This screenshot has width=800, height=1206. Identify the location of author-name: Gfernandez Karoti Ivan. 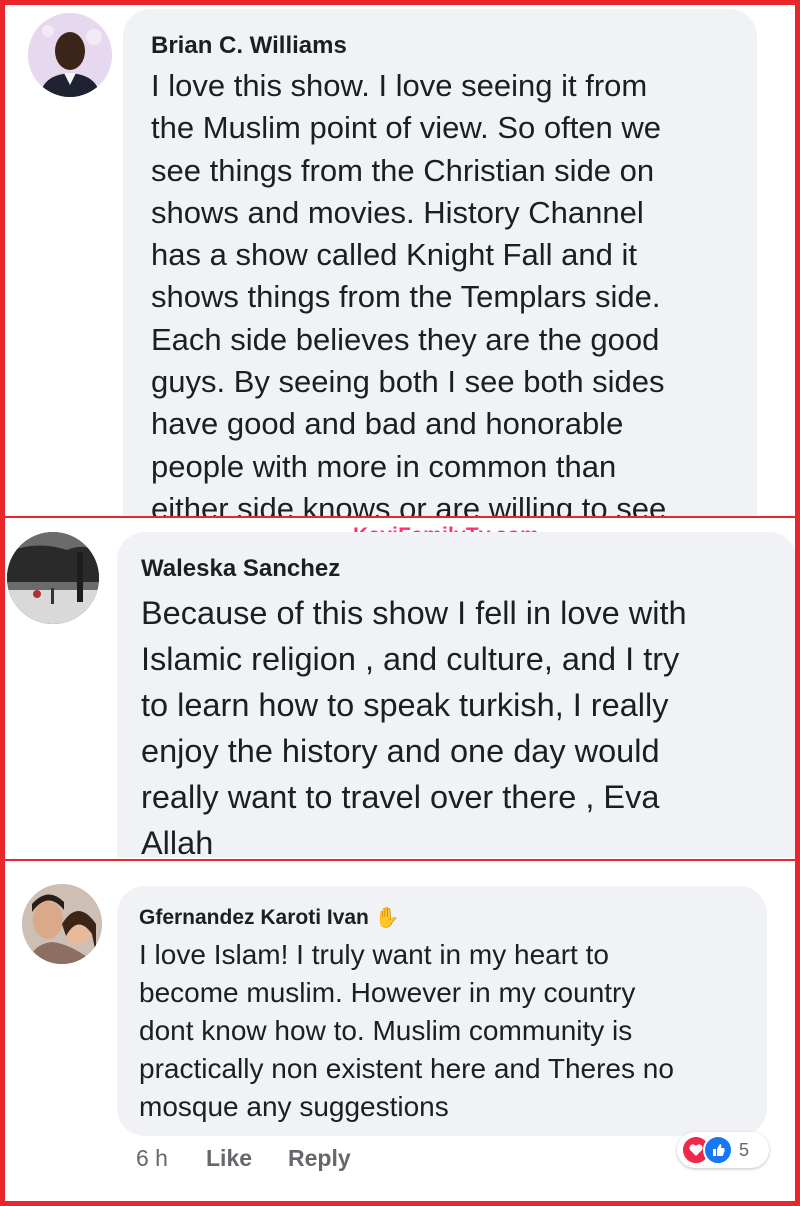
(254, 917).